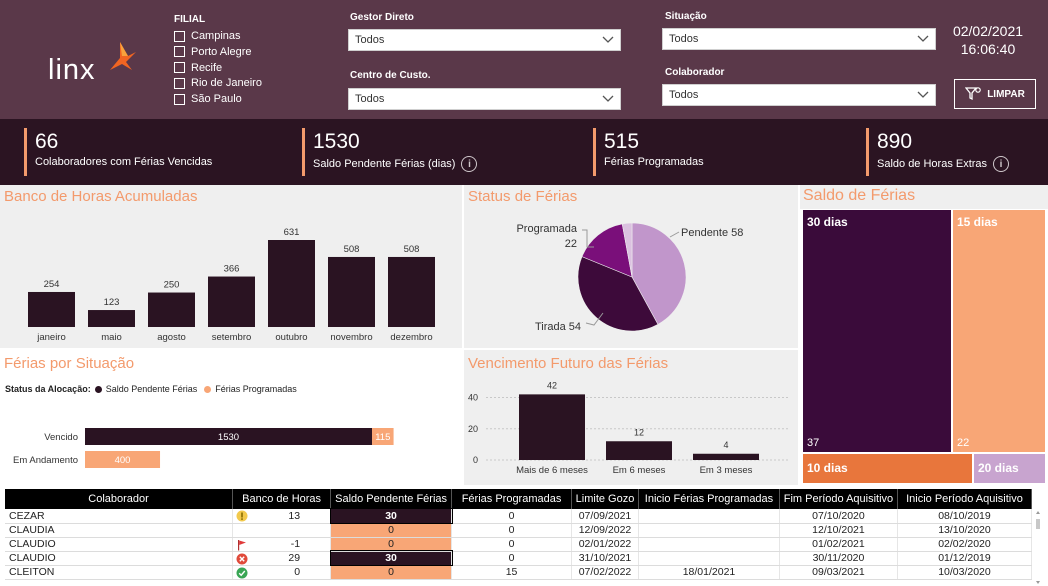 This screenshot has width=1048, height=586. I want to click on saldo-ferias-title: Saldo de Férias, so click(859, 195).